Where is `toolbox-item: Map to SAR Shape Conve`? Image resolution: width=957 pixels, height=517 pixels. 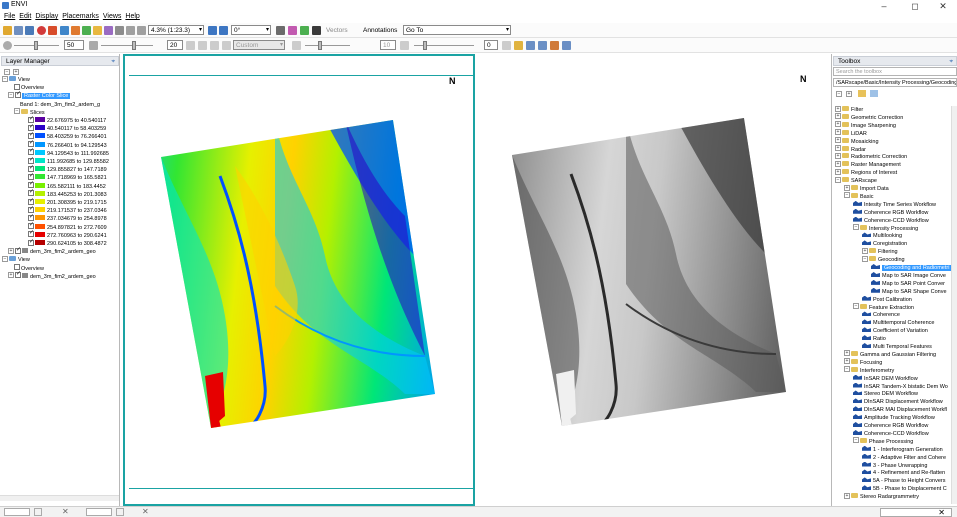 toolbox-item: Map to SAR Shape Conve is located at coordinates (909, 291).